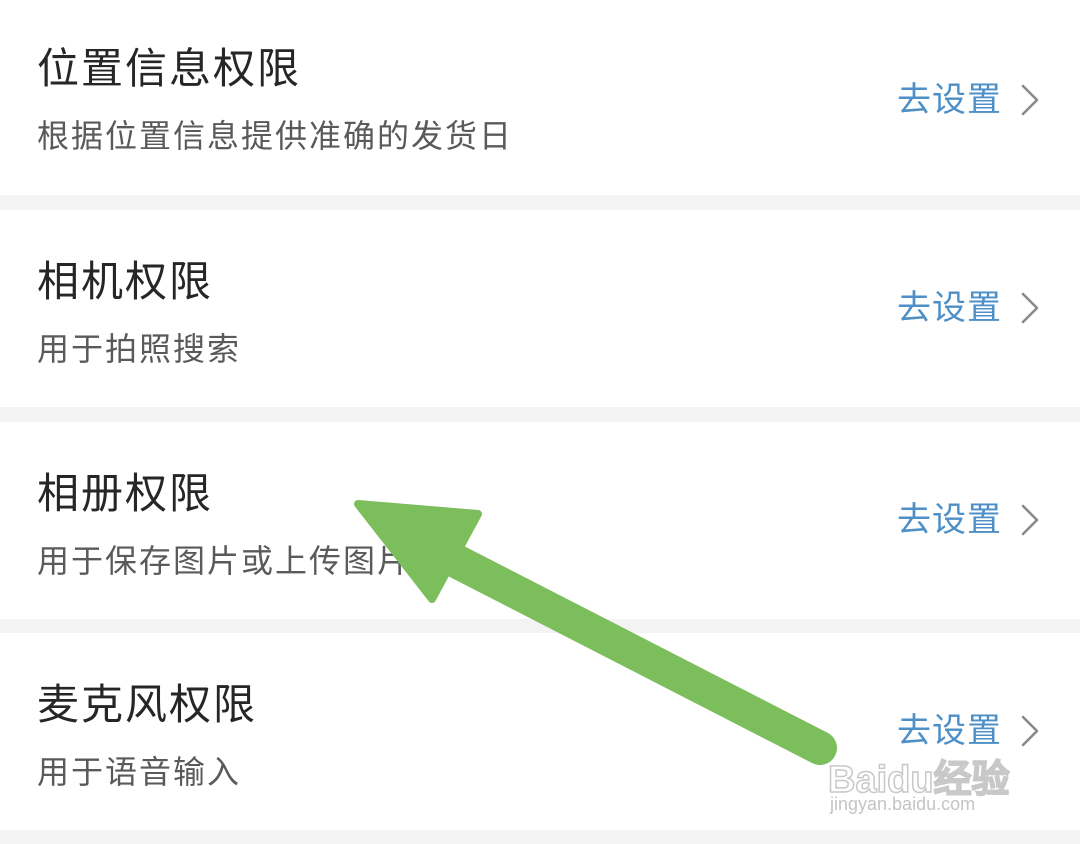 The image size is (1080, 844). I want to click on permission-description: 用于语音输入, so click(139, 772).